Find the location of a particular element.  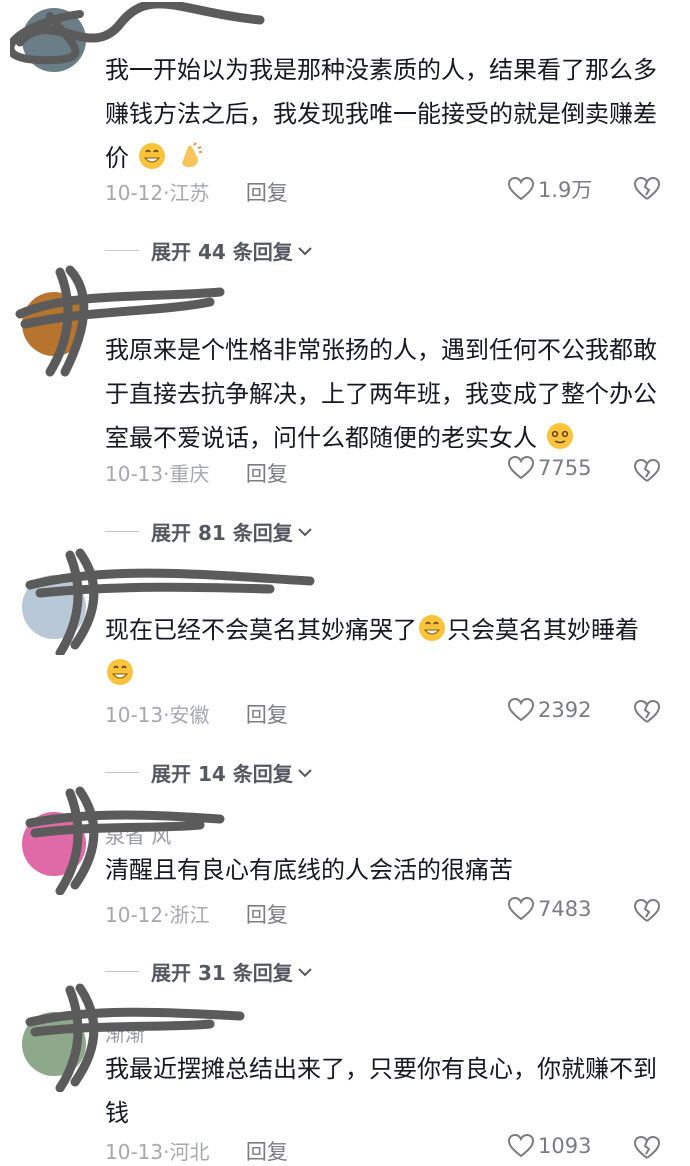

comment-meta: 10-13·河北 回复 is located at coordinates (196, 1152).